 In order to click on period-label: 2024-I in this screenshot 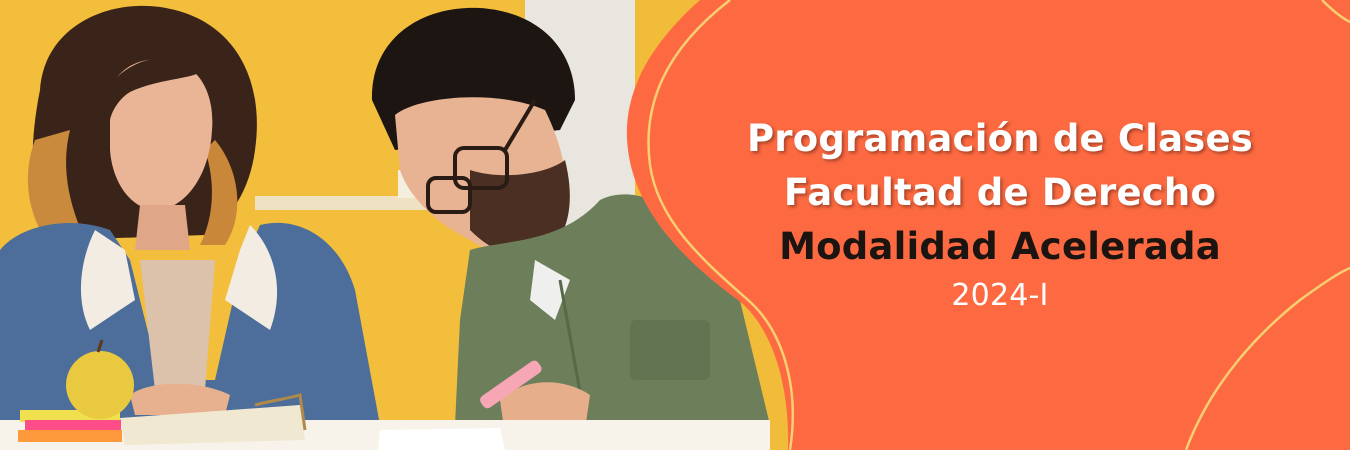, I will do `click(1000, 295)`.